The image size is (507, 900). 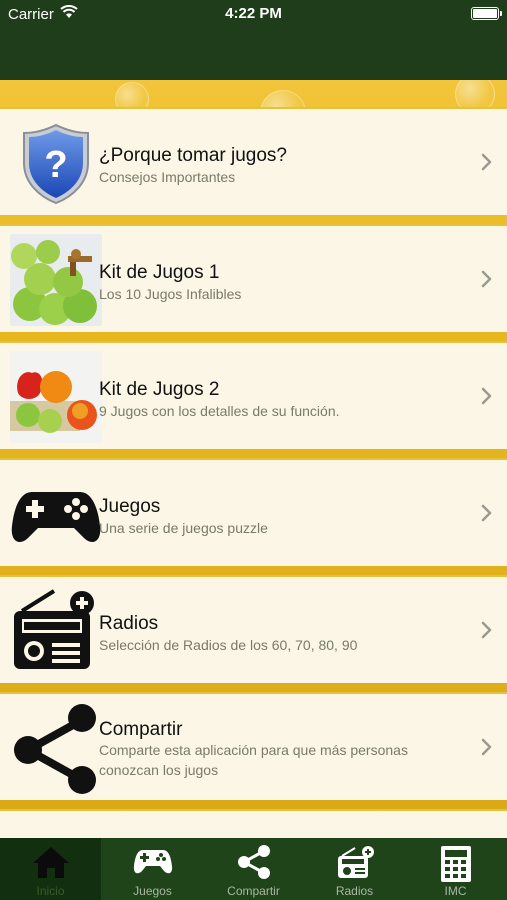 I want to click on tab-radios: Radios, so click(x=354, y=869).